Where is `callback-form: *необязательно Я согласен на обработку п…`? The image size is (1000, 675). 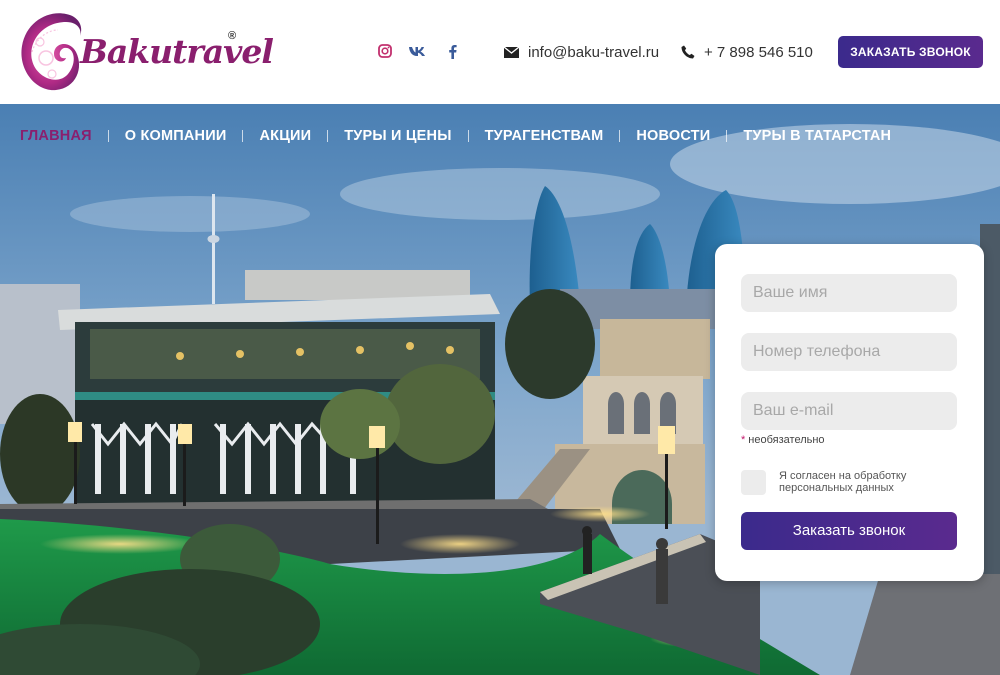 callback-form: *необязательно Я согласен на обработку п… is located at coordinates (849, 412).